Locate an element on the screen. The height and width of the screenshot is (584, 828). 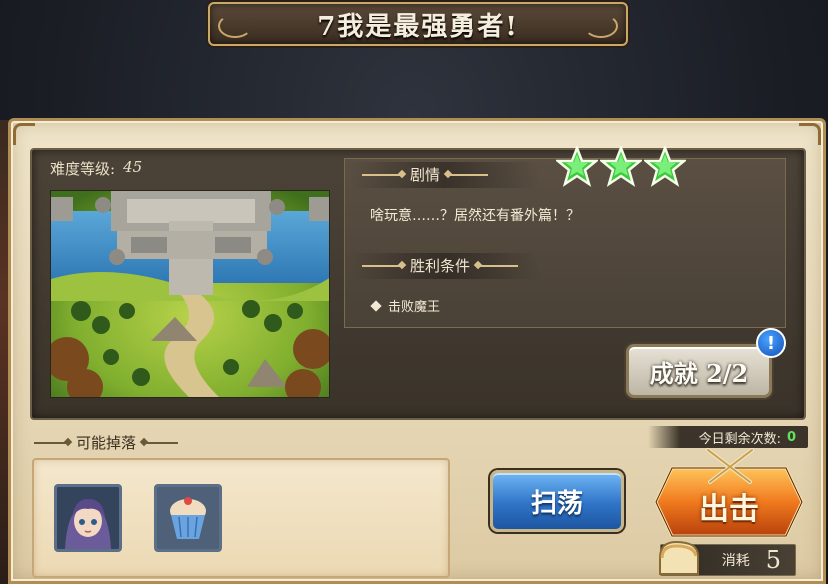
alert-badge-icon: ! is located at coordinates (771, 343).